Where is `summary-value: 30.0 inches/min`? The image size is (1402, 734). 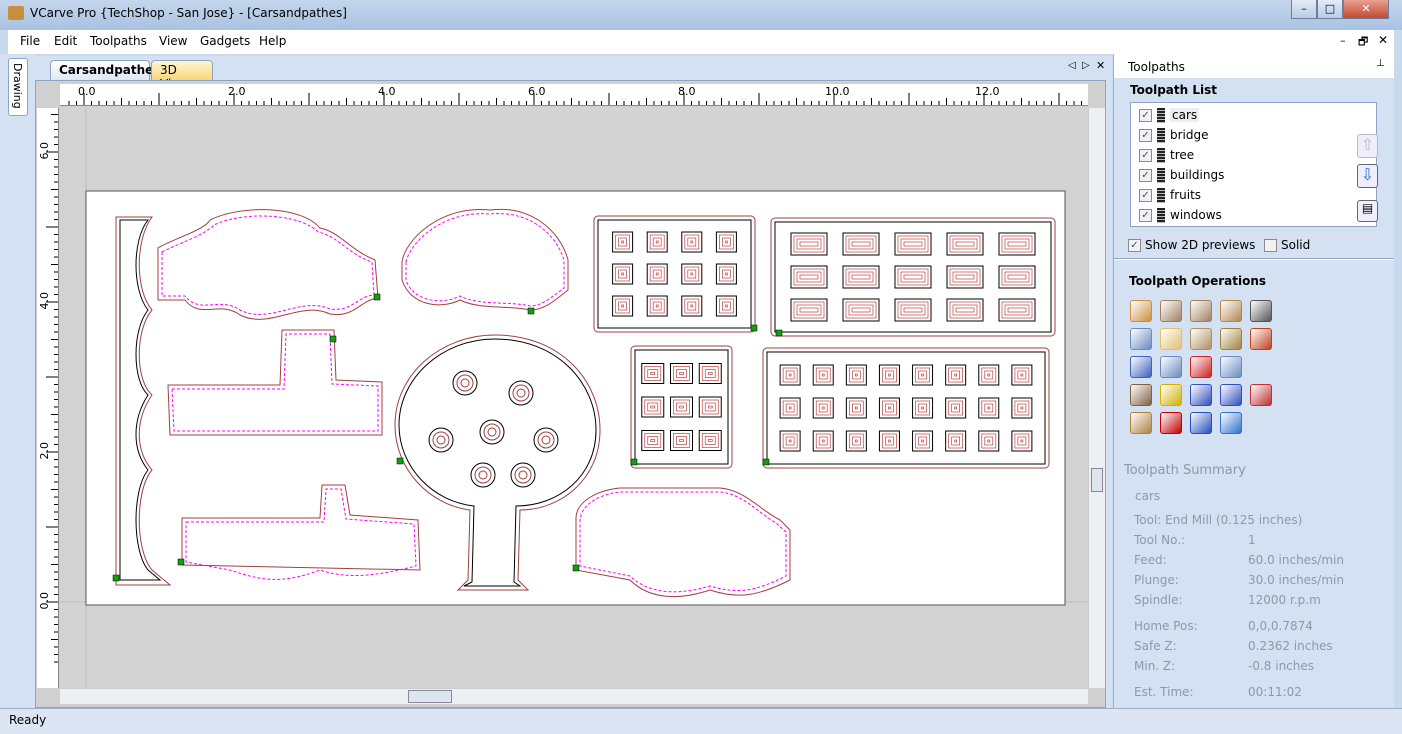
summary-value: 30.0 inches/min is located at coordinates (1296, 580).